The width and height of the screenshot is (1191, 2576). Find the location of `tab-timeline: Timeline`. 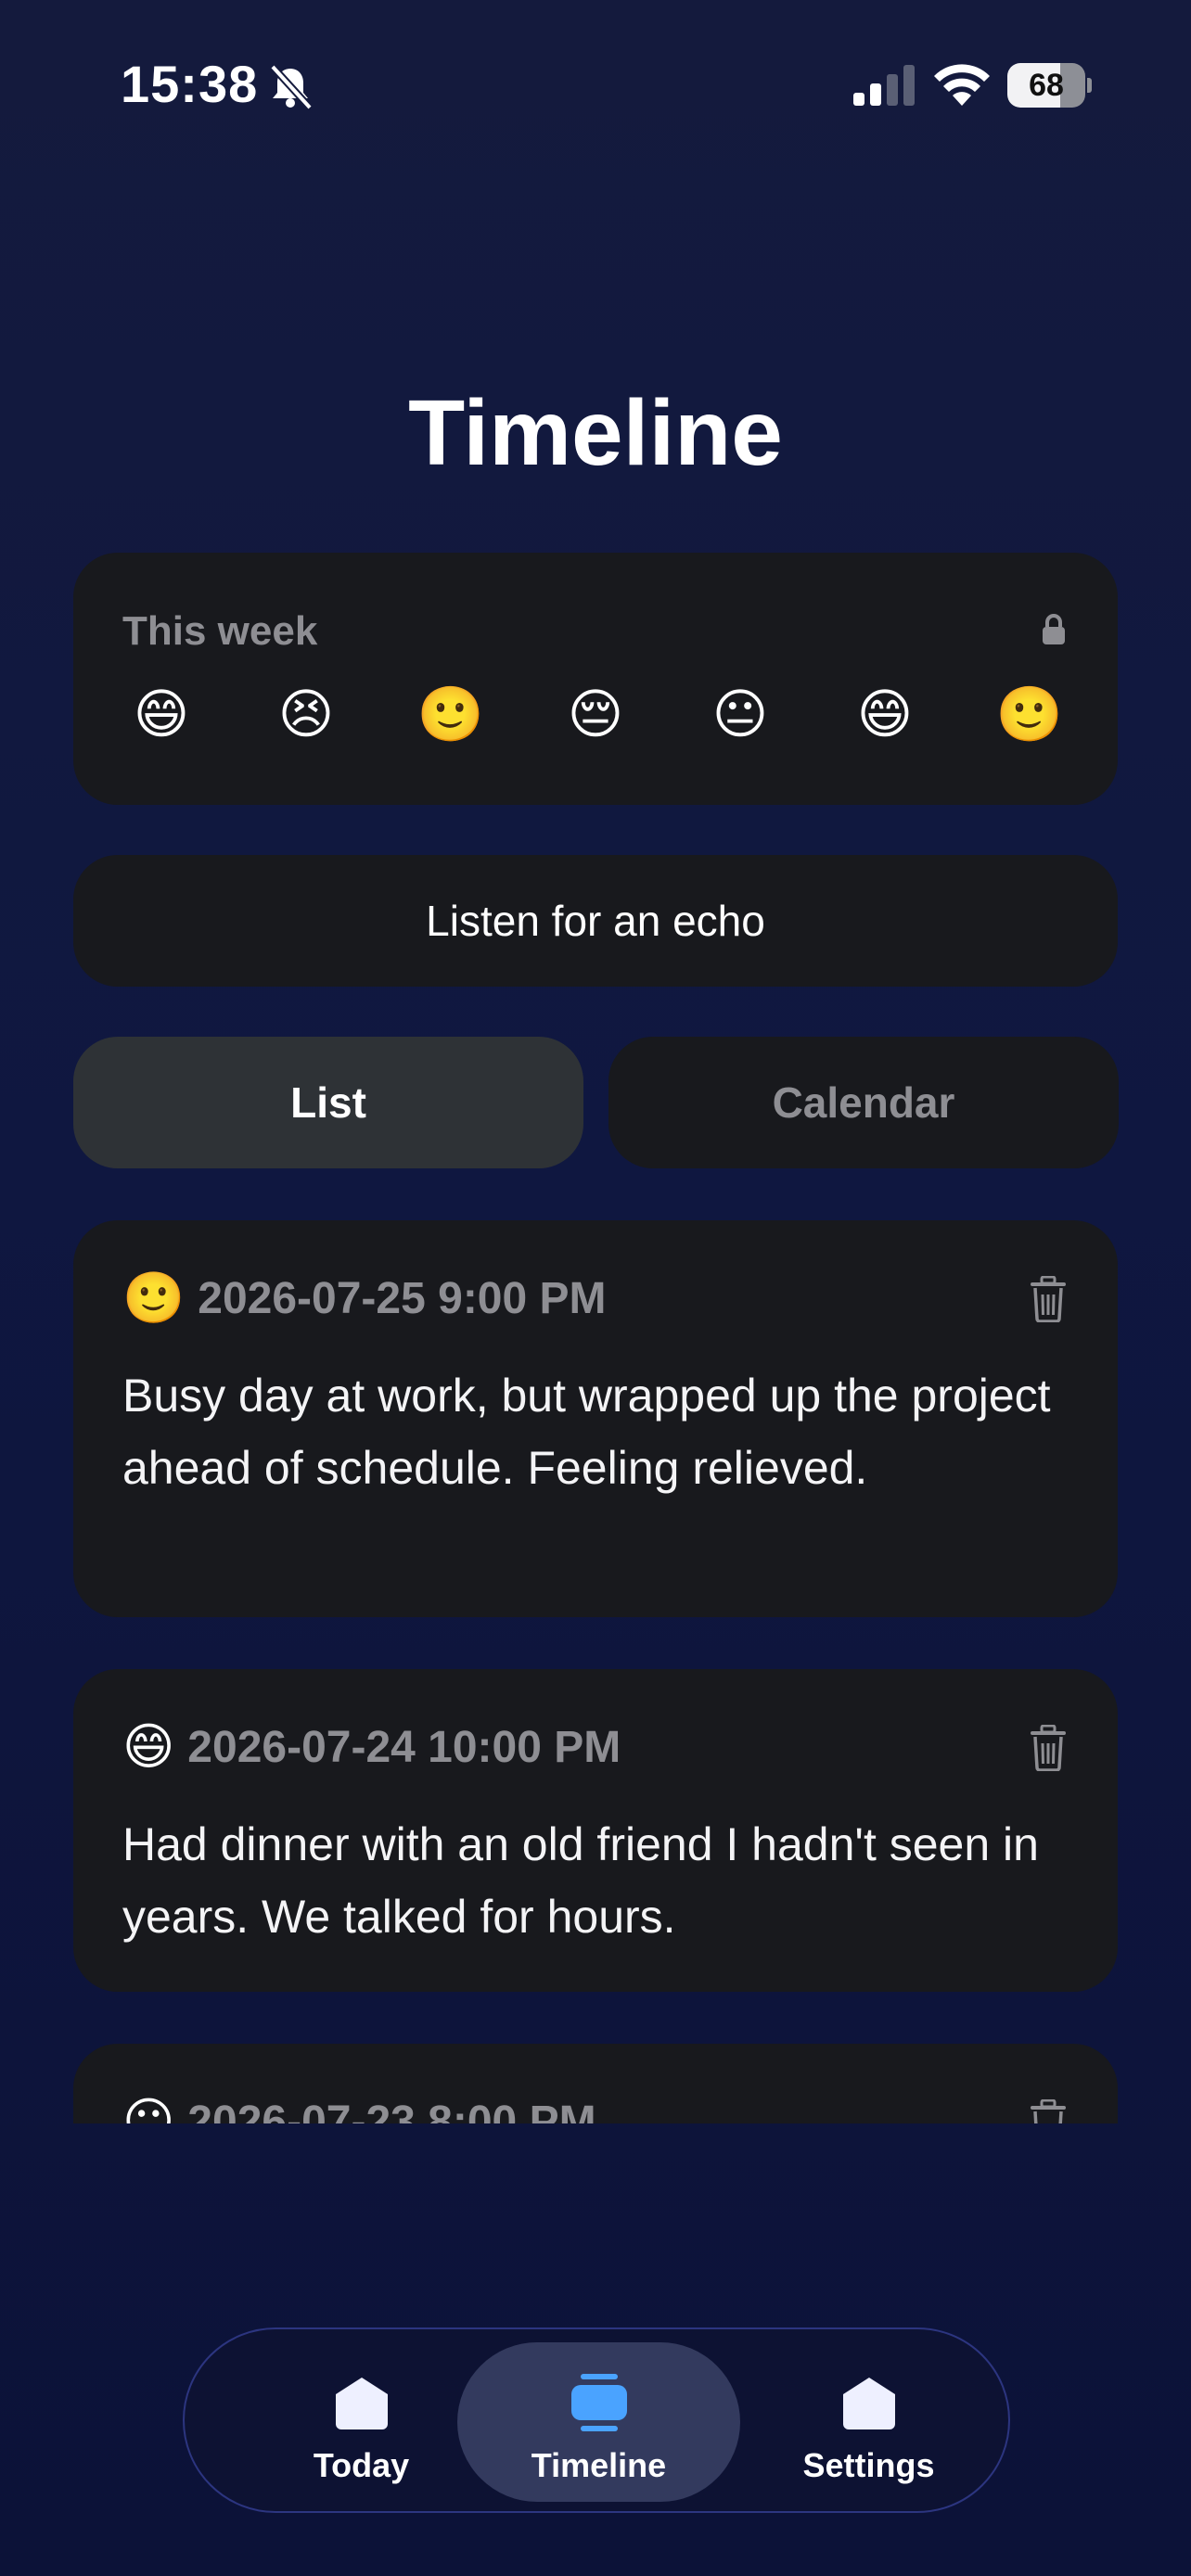

tab-timeline: Timeline is located at coordinates (598, 2422).